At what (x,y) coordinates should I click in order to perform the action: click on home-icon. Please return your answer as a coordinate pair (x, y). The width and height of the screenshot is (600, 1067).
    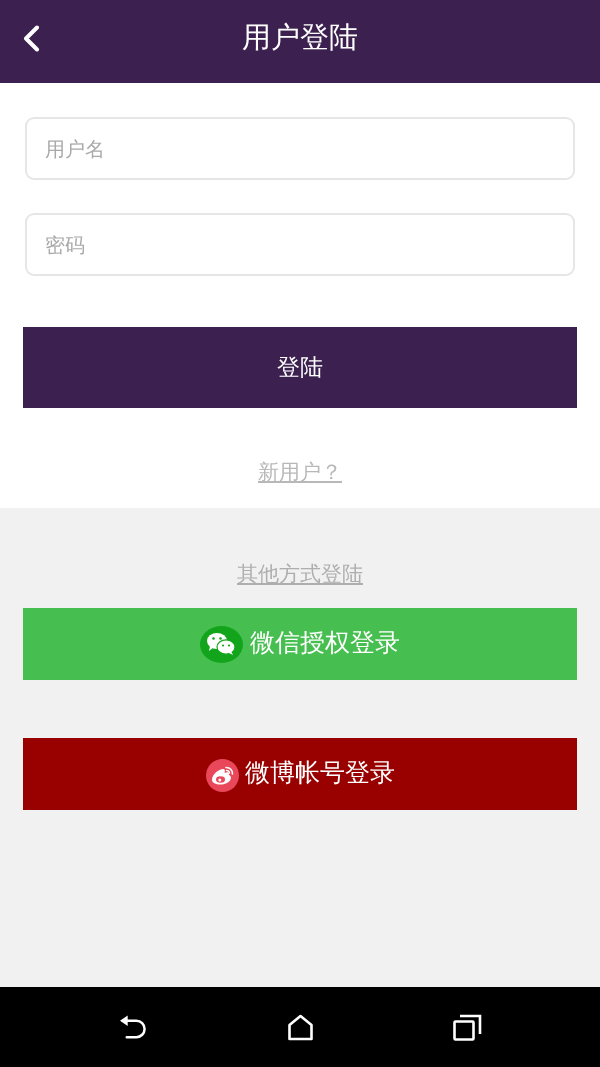
    Looking at the image, I should click on (300, 1027).